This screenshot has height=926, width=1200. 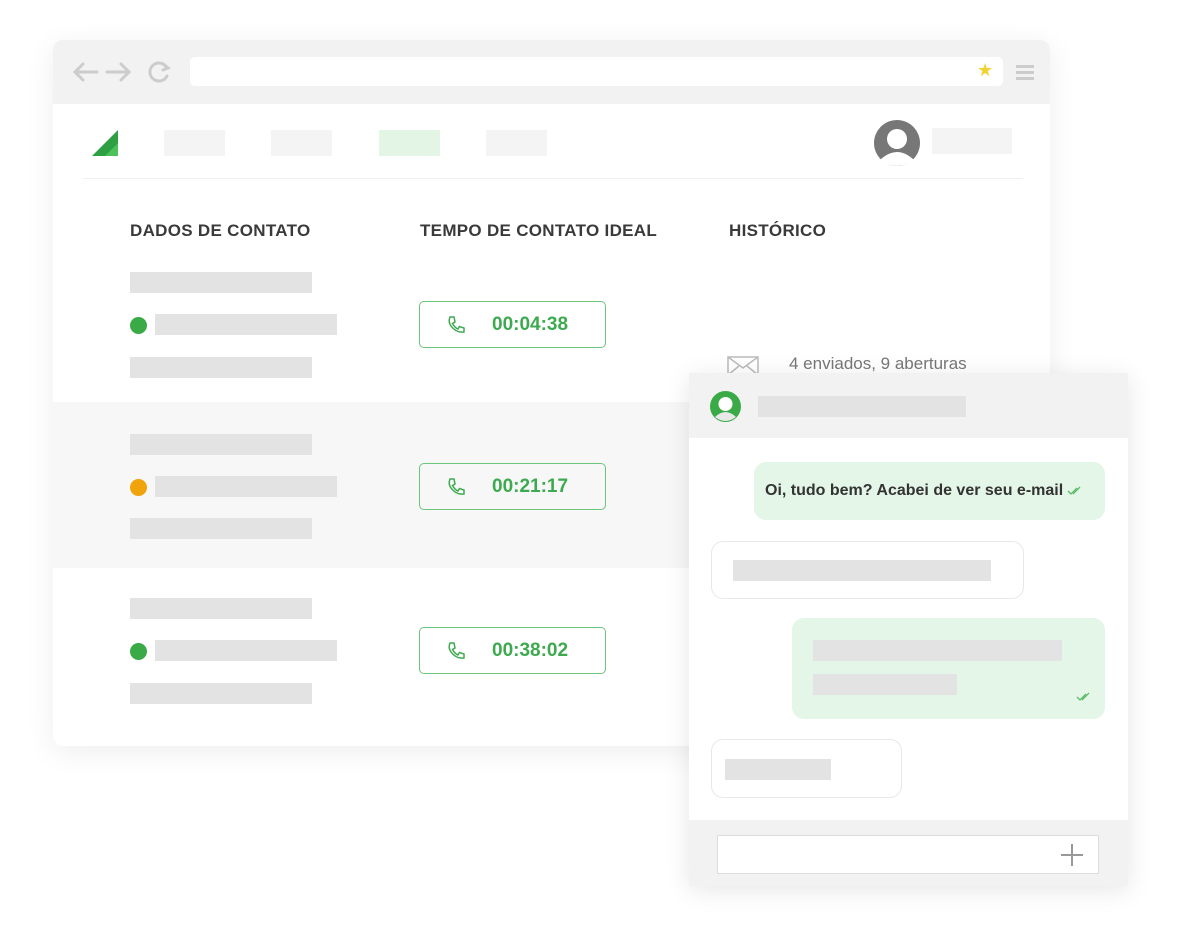 I want to click on call-timer-button: 00:21:17, so click(x=512, y=486).